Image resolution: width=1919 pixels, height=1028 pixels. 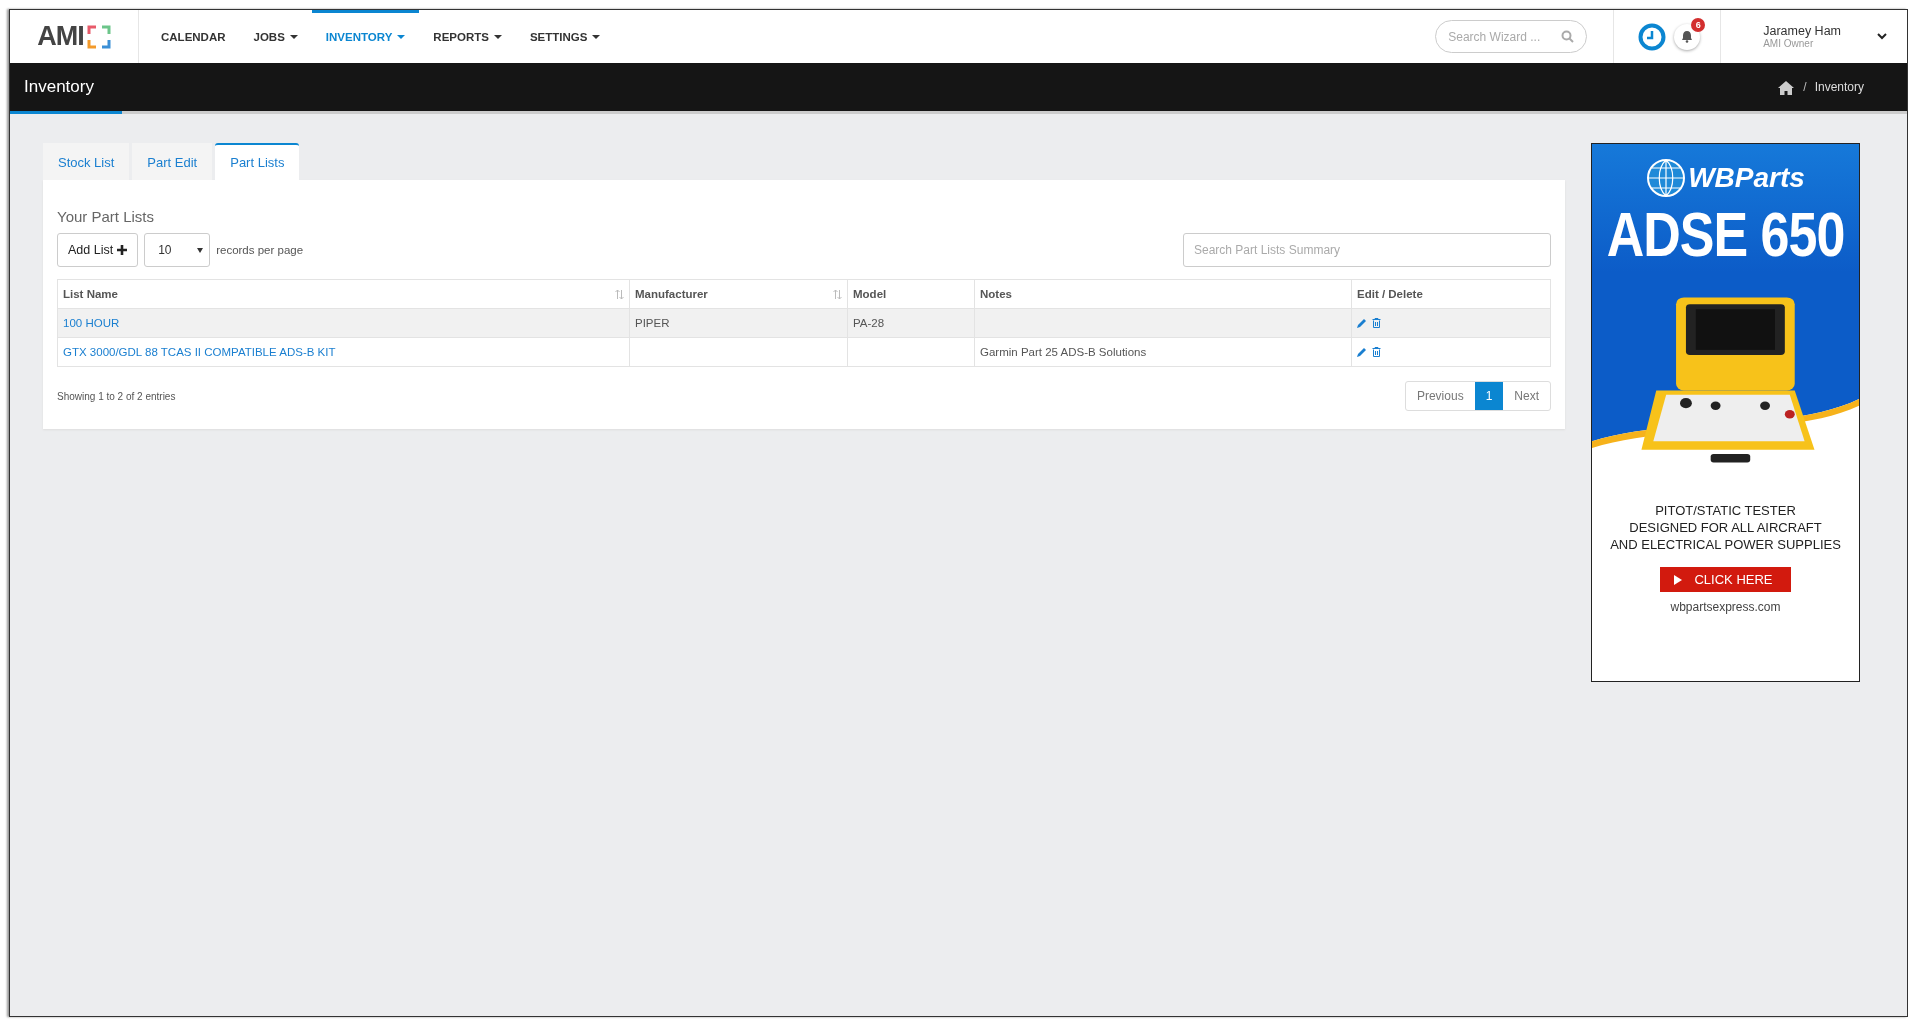 What do you see at coordinates (172, 161) in the screenshot?
I see `tab: Part Edit` at bounding box center [172, 161].